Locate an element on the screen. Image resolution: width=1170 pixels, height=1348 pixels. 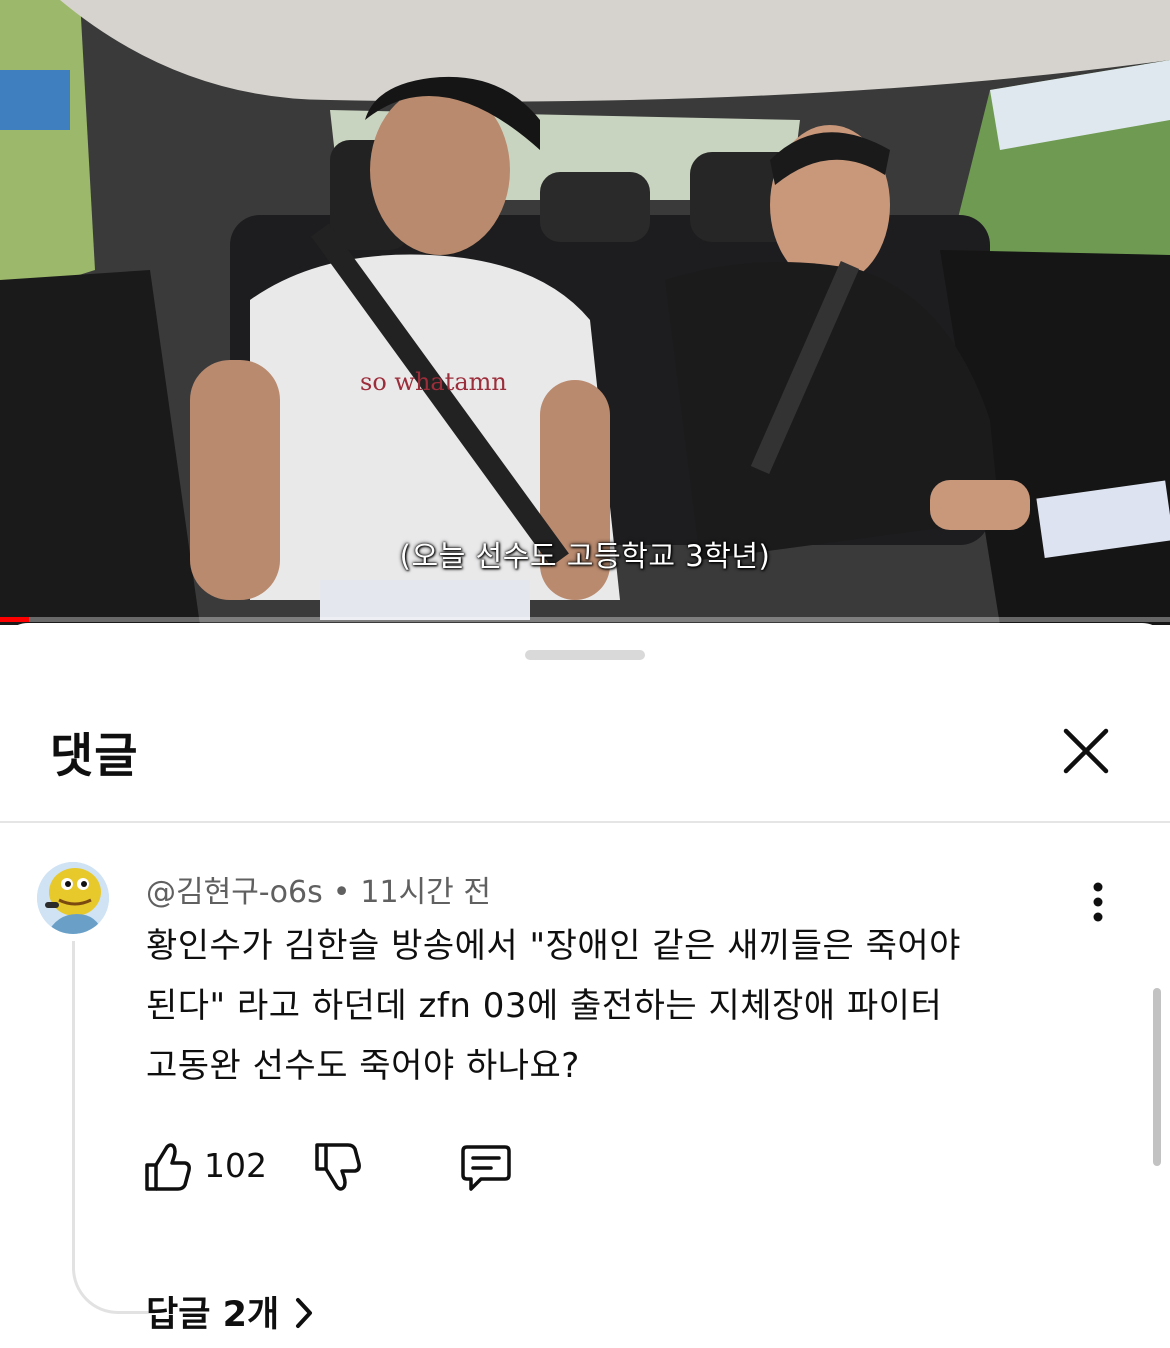
avatar is located at coordinates (73, 898).